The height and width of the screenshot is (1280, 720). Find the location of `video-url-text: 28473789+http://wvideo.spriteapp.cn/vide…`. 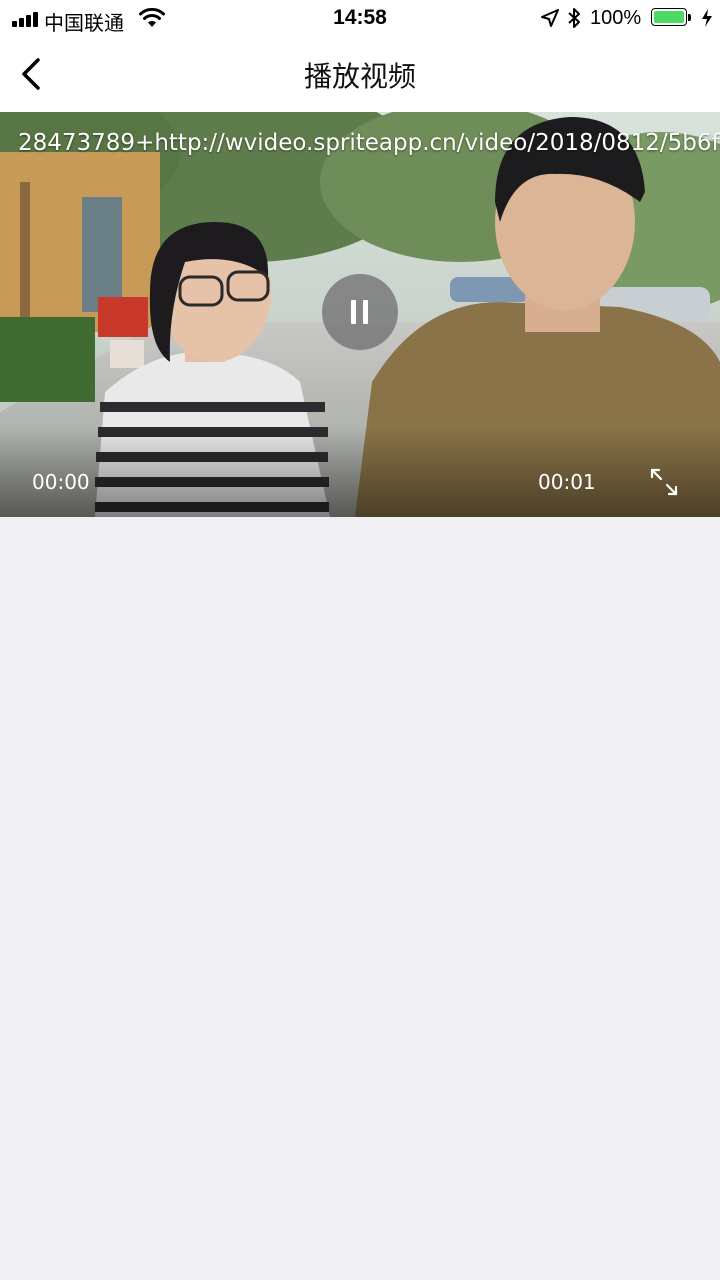

video-url-text: 28473789+http://wvideo.spriteapp.cn/vide… is located at coordinates (369, 143).